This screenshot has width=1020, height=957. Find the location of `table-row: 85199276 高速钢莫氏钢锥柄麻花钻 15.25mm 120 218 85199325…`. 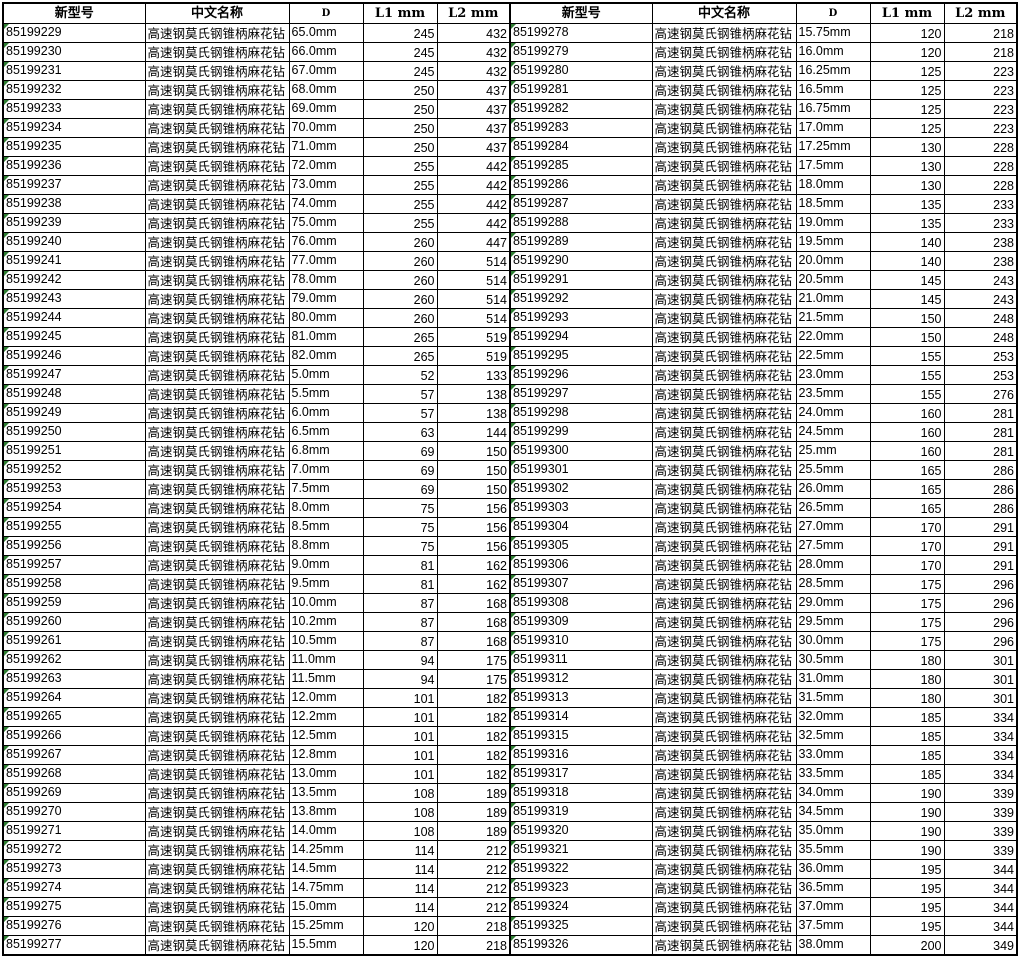

table-row: 85199276 高速钢莫氏钢锥柄麻花钻 15.25mm 120 218 85199325… is located at coordinates (510, 926).